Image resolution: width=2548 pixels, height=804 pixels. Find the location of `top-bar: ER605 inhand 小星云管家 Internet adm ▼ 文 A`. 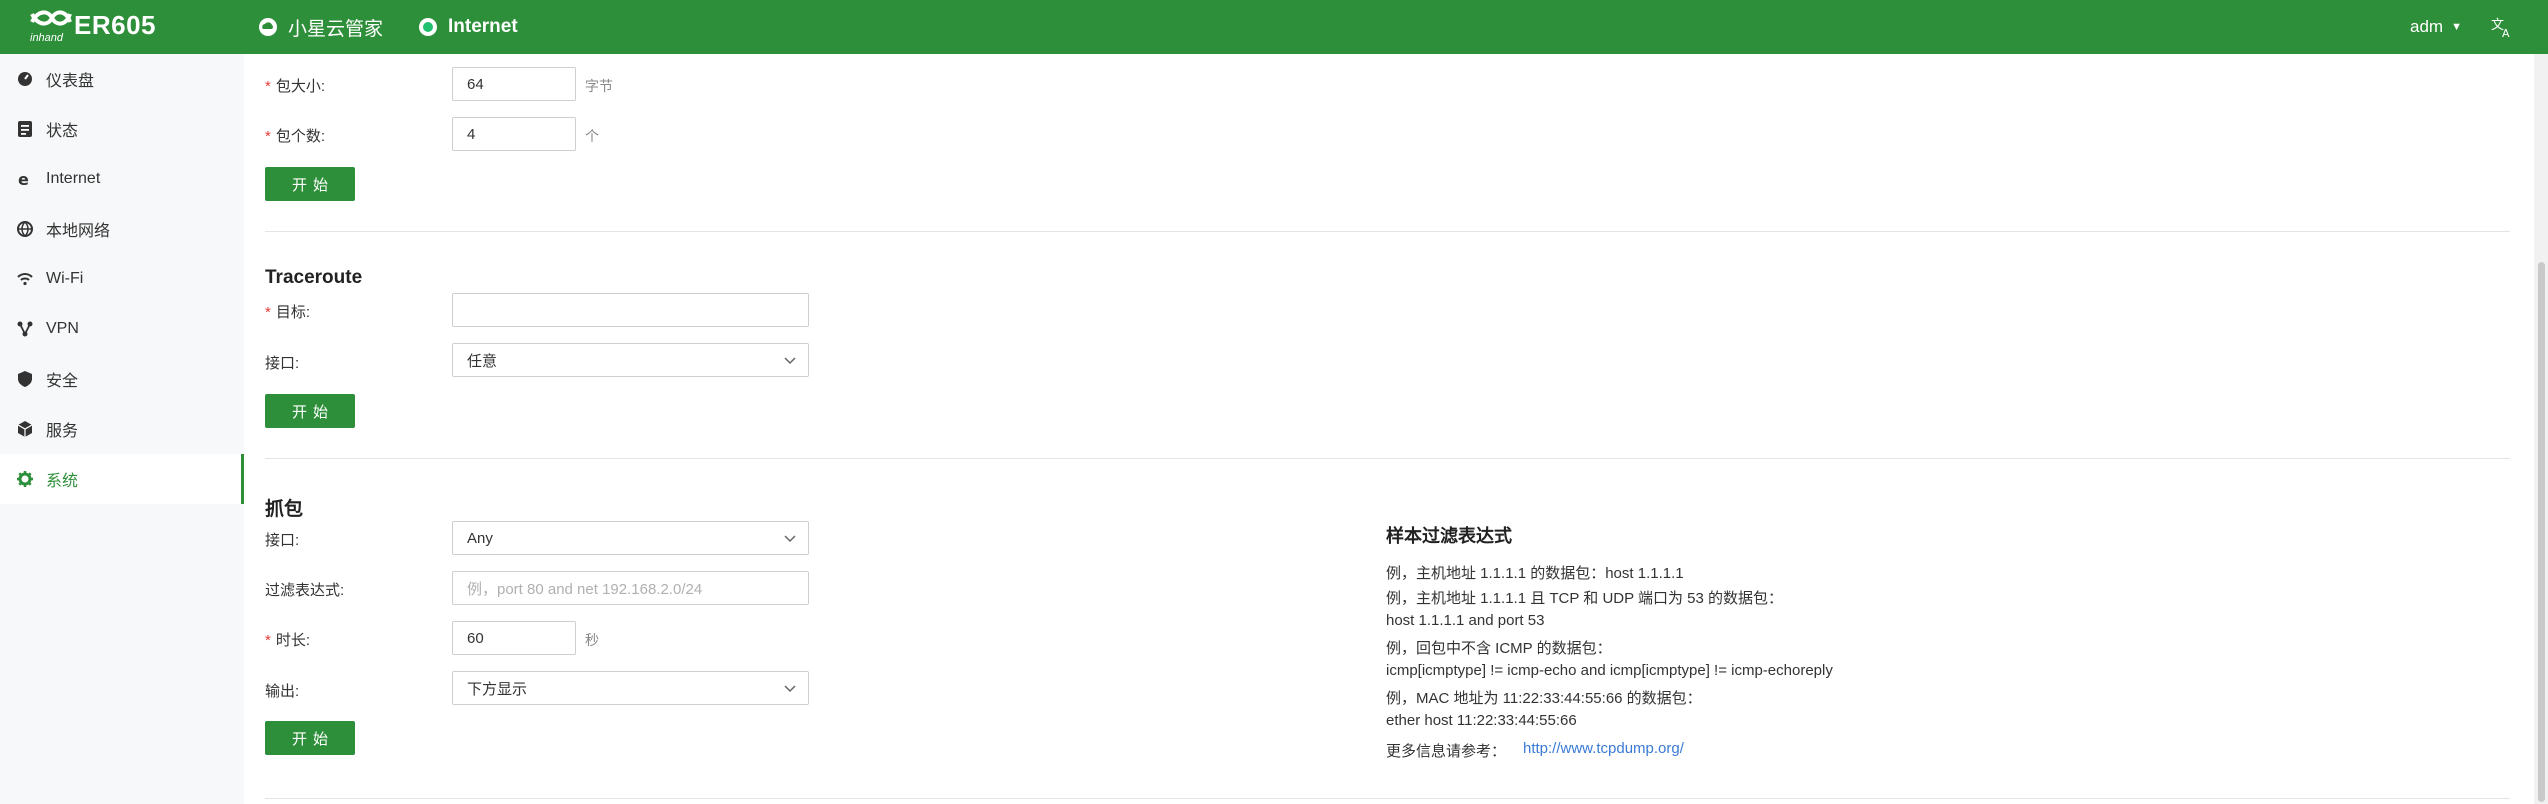

top-bar: ER605 inhand 小星云管家 Internet adm ▼ 文 A is located at coordinates (1274, 27).